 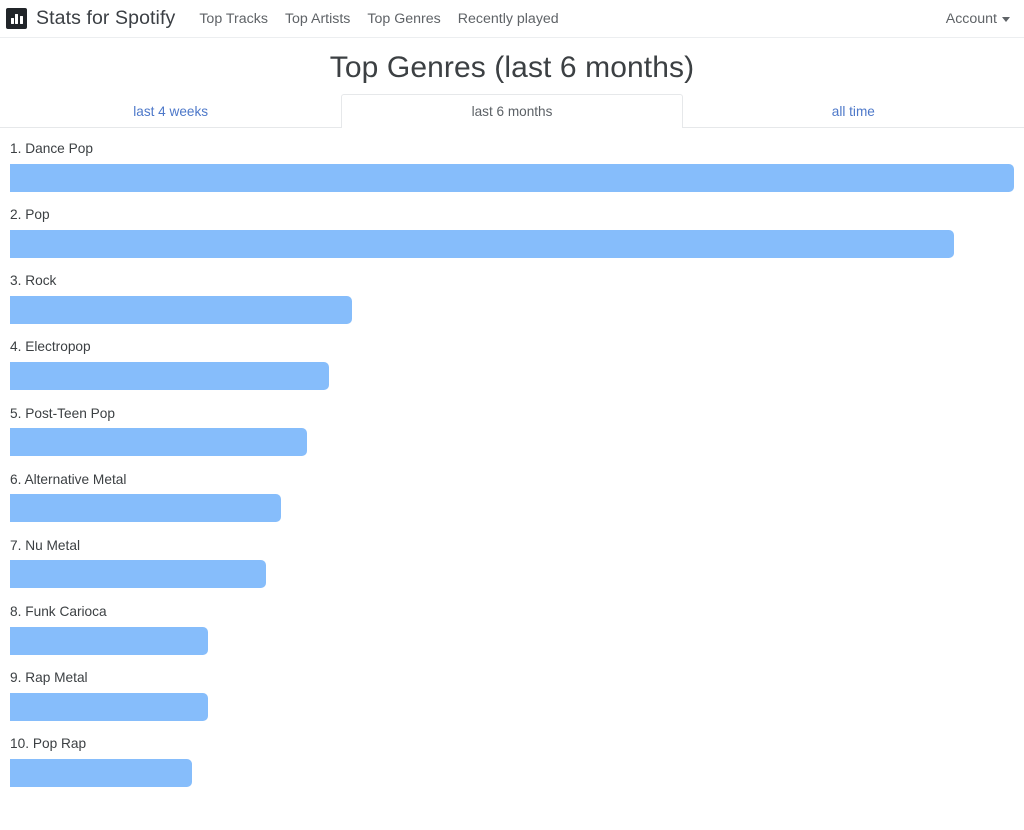 I want to click on tab-all-time: all time, so click(x=853, y=111).